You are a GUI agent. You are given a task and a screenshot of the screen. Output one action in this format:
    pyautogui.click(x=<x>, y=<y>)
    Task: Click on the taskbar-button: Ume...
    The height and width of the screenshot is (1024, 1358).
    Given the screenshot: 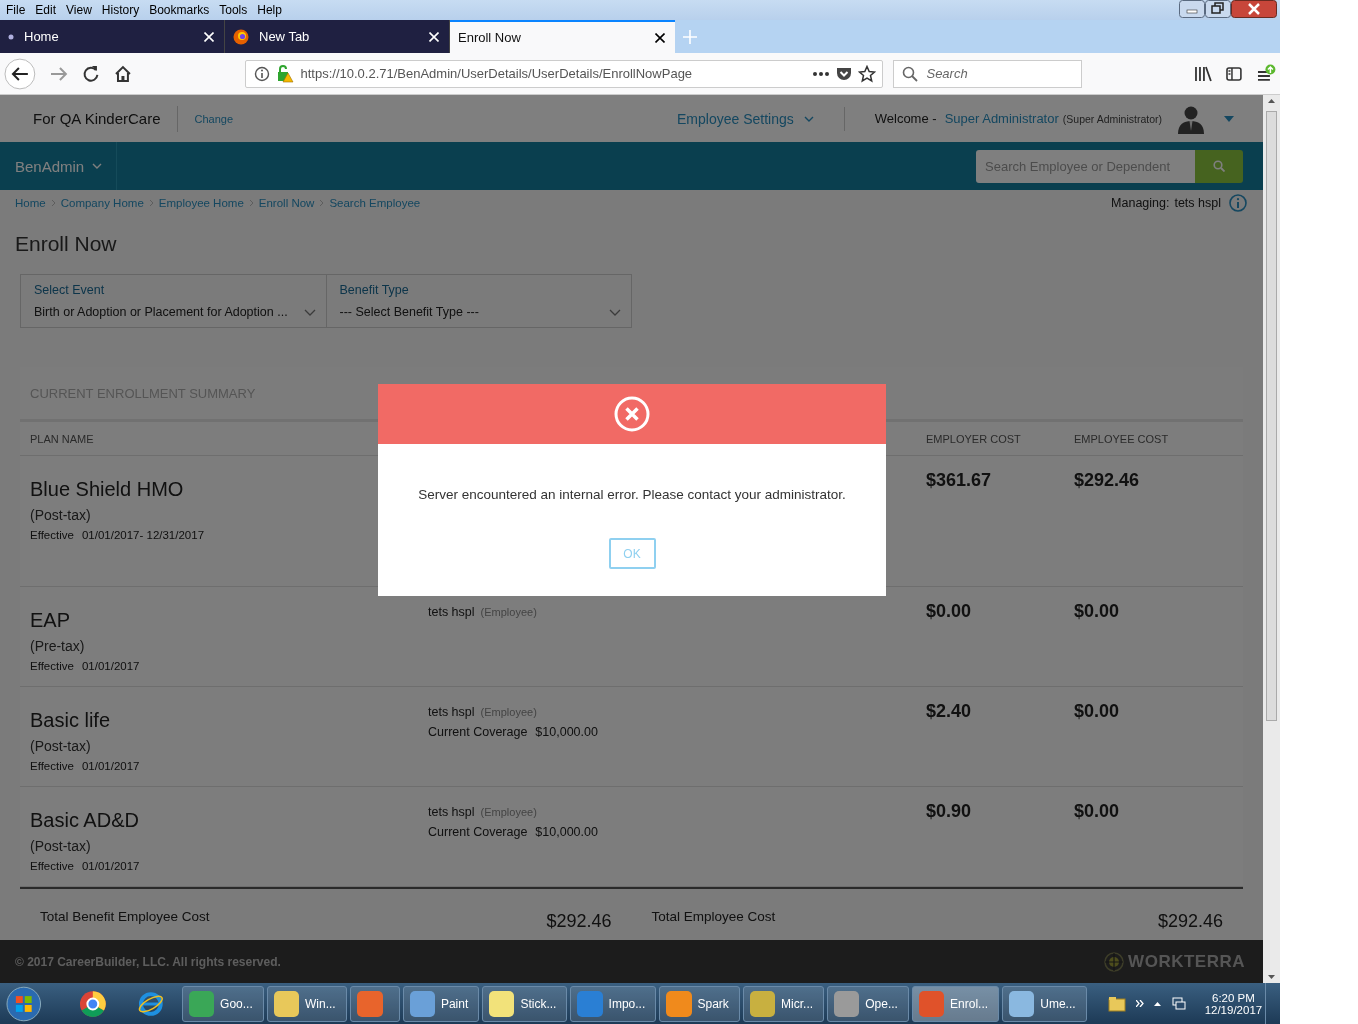 What is the action you would take?
    pyautogui.click(x=1044, y=1003)
    